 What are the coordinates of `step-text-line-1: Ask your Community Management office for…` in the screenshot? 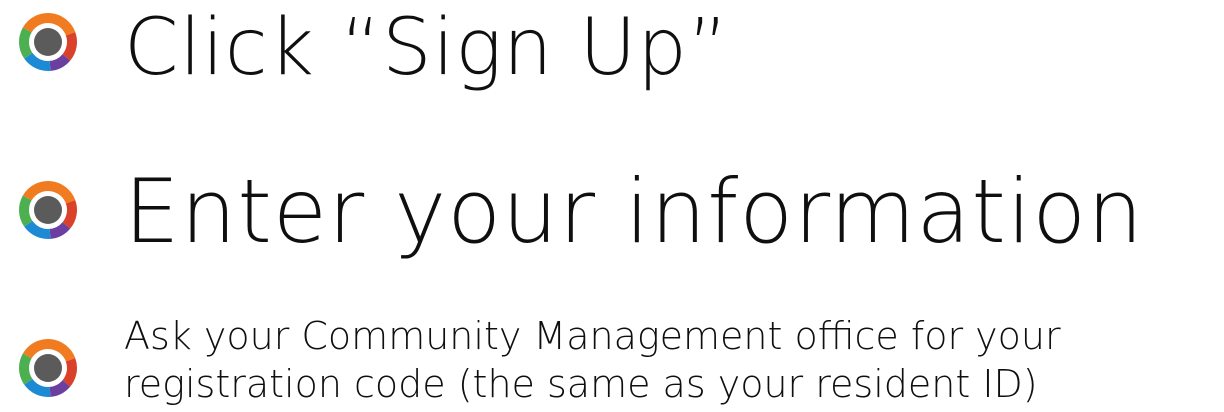 It's located at (592, 336).